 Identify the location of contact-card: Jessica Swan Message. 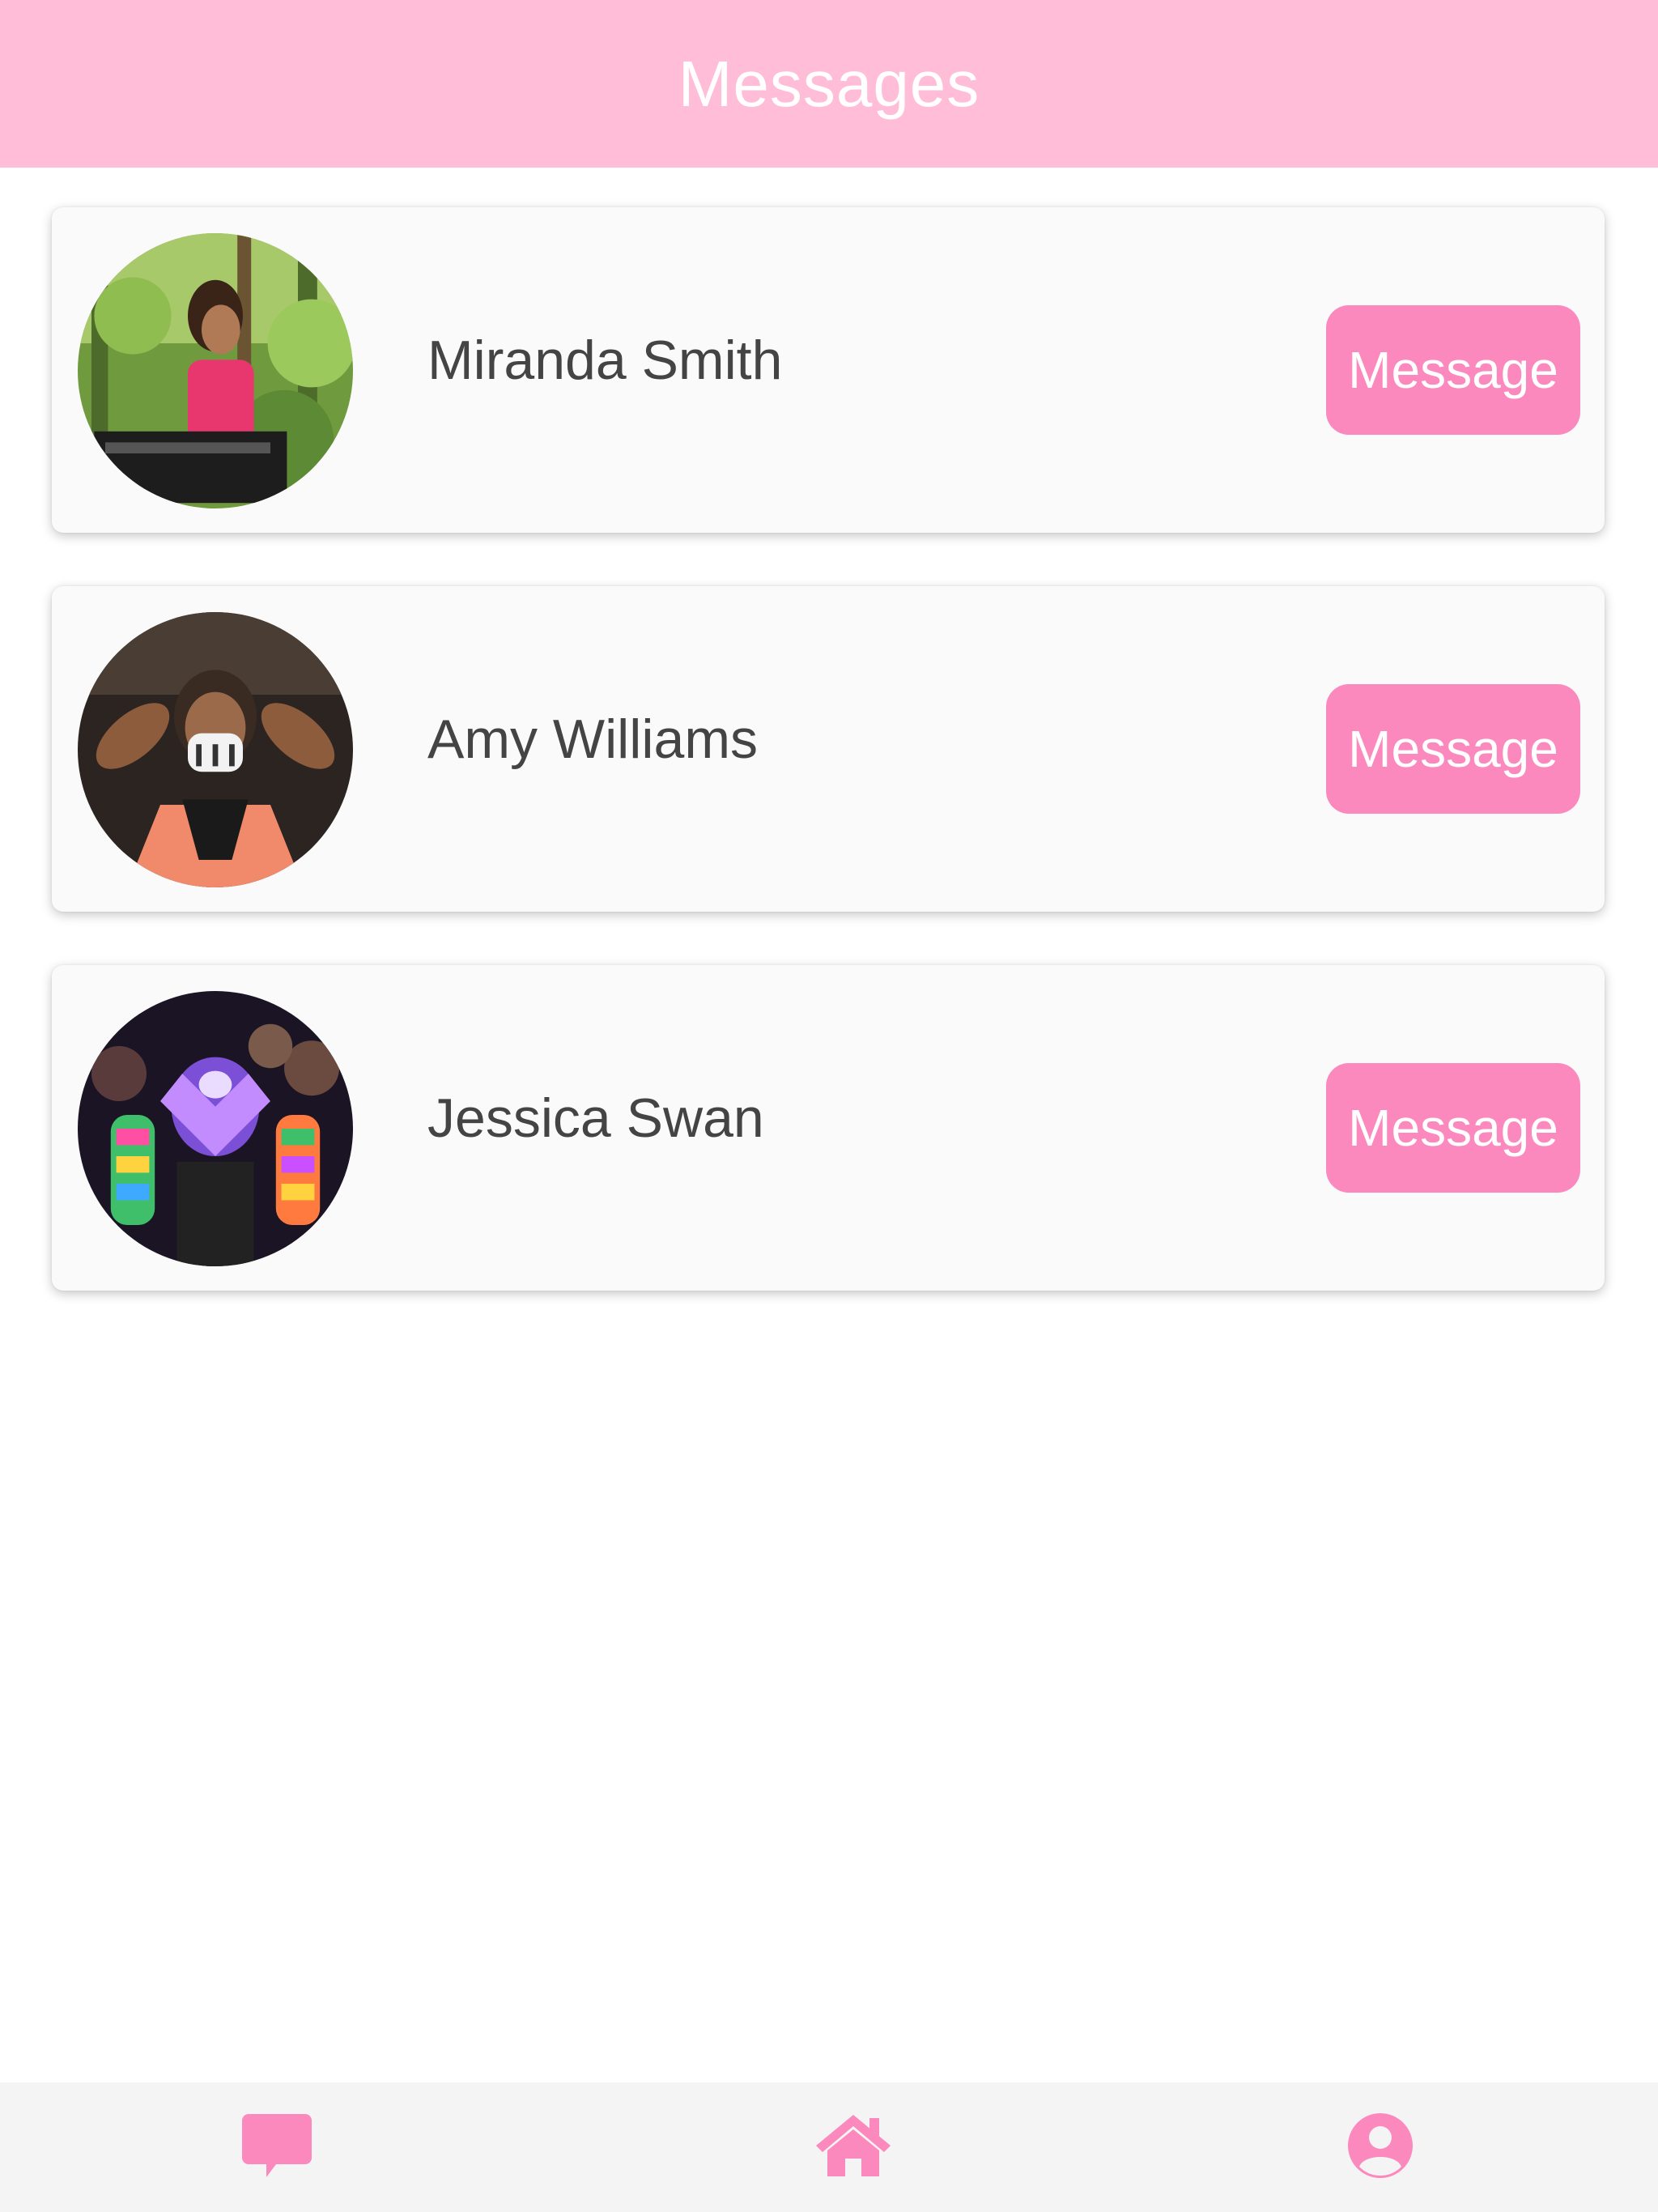
(828, 1128).